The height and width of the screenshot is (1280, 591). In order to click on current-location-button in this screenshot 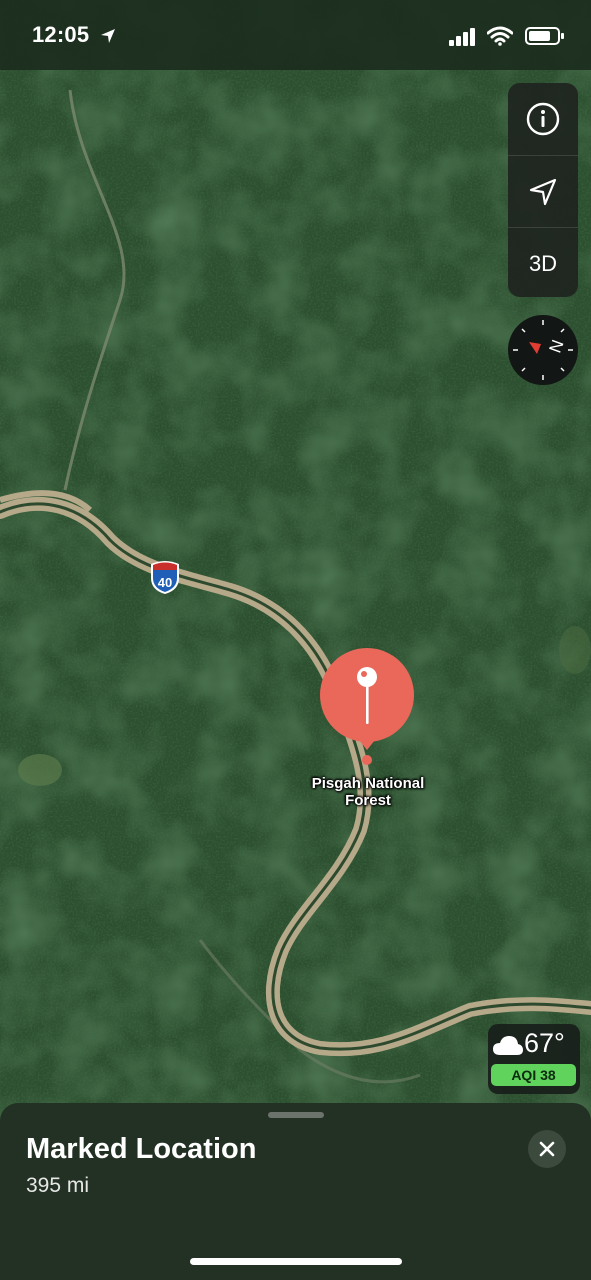, I will do `click(543, 191)`.